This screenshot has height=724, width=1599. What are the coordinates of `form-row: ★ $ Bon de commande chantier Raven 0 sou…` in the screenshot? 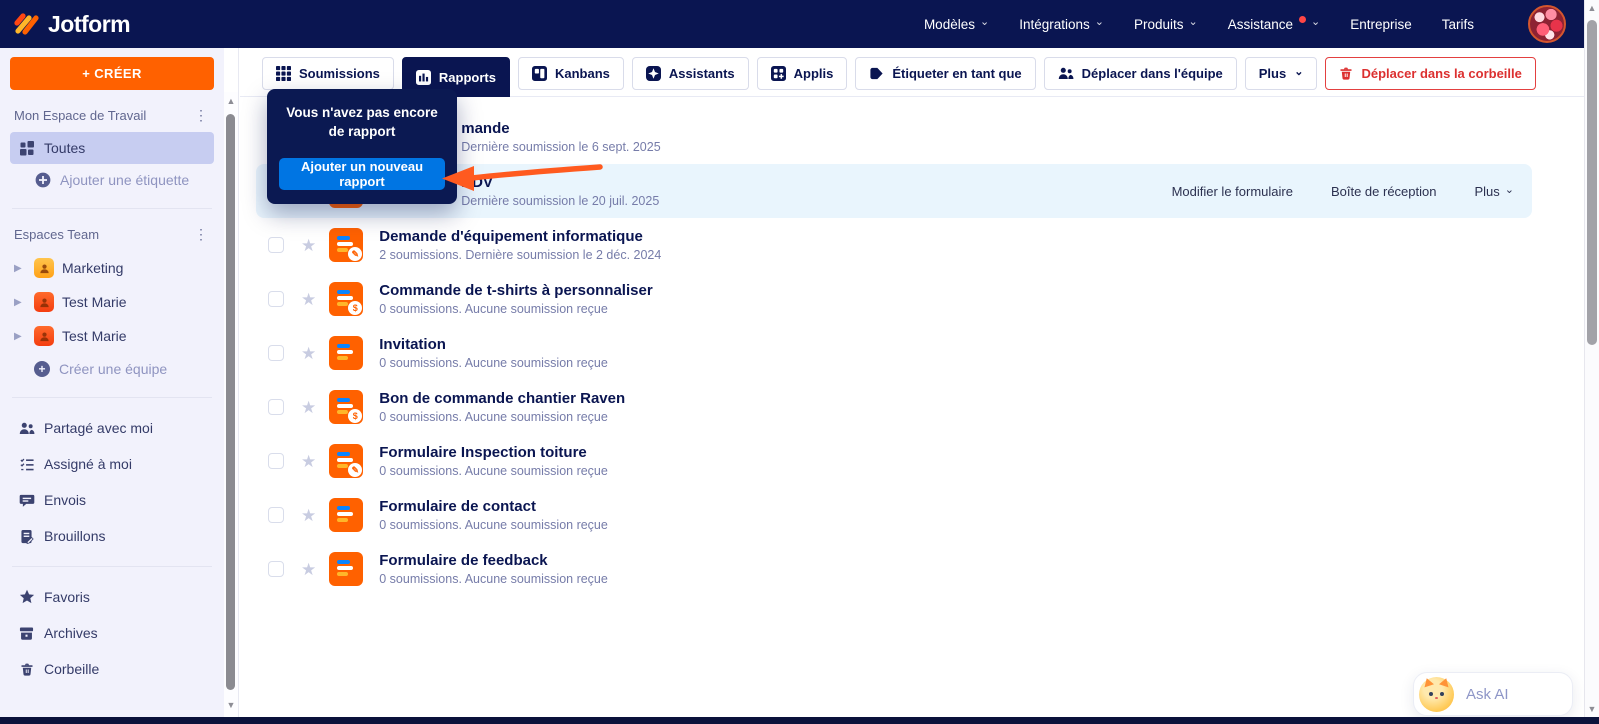 It's located at (912, 407).